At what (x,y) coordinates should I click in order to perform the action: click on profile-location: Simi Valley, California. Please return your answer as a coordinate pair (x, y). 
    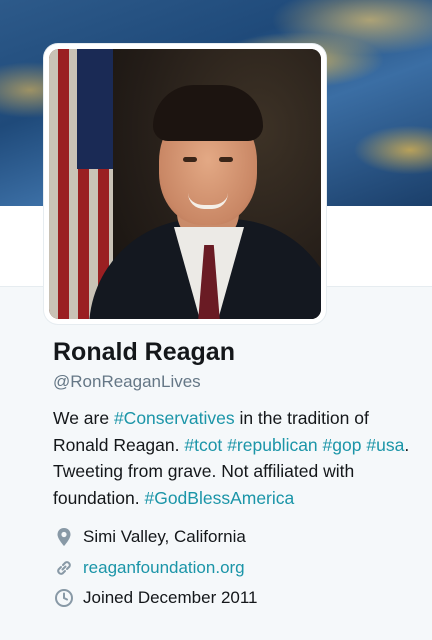
    Looking at the image, I should click on (149, 537).